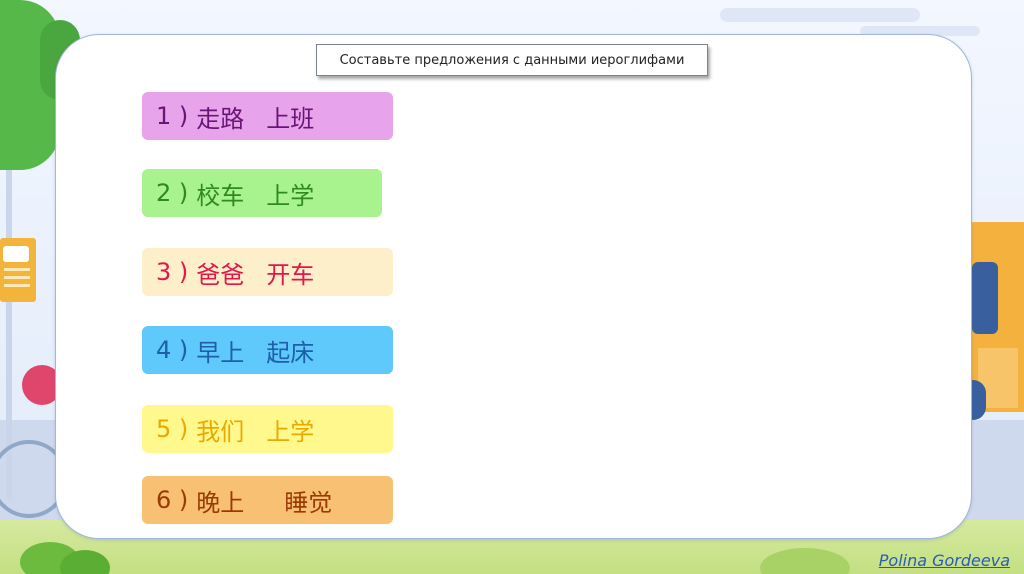 The width and height of the screenshot is (1024, 574). I want to click on item-number: 3 ), so click(172, 272).